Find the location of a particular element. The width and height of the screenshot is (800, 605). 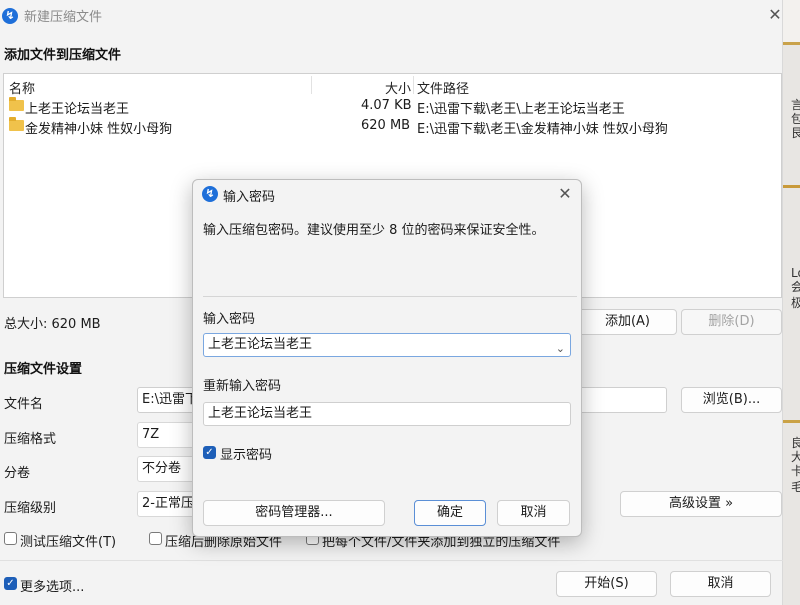

background-text-7: 良 is located at coordinates (795, 443).